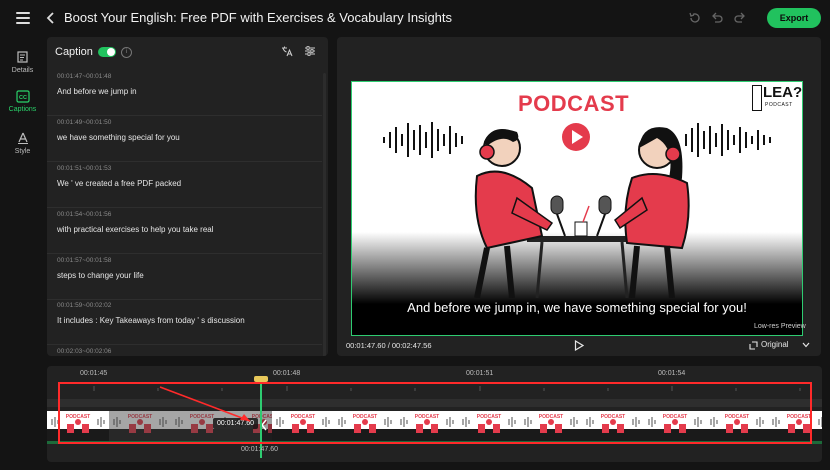 The image size is (830, 470). I want to click on aspect-select: Original, so click(775, 344).